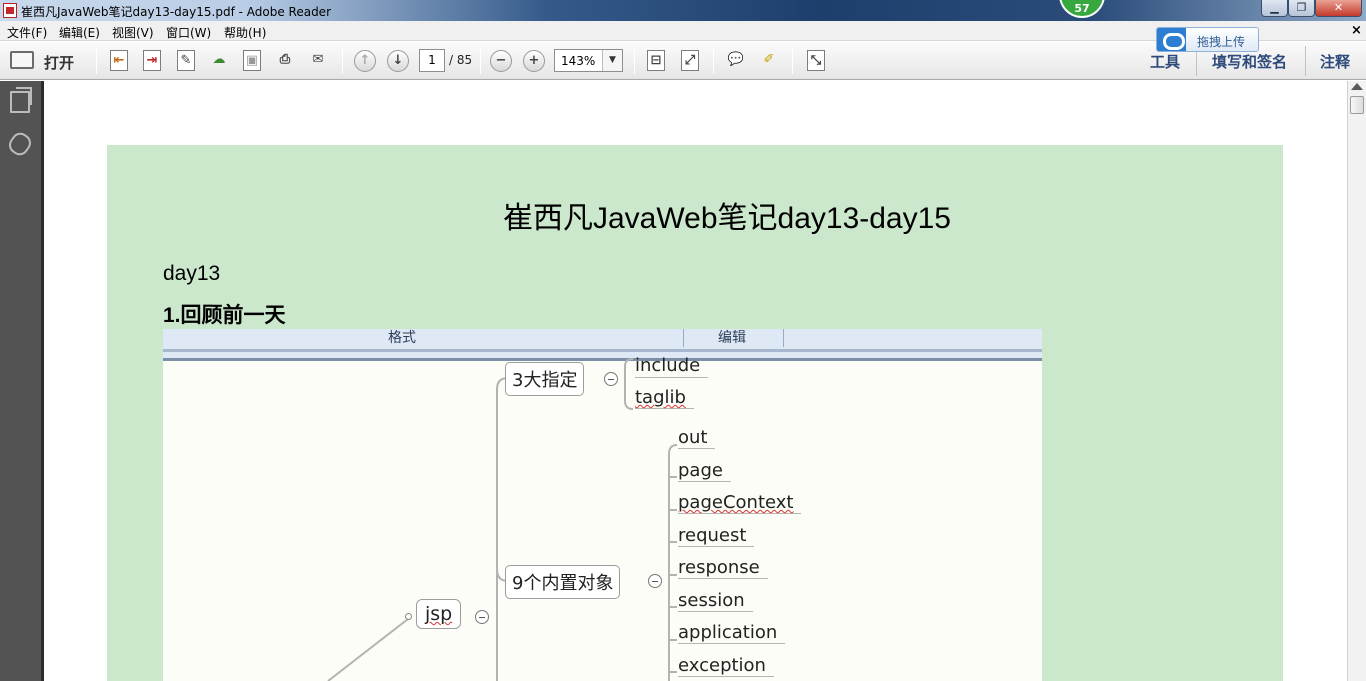 The image size is (1366, 681). Describe the element at coordinates (461, 60) in the screenshot. I see `page-total: / 85` at that location.